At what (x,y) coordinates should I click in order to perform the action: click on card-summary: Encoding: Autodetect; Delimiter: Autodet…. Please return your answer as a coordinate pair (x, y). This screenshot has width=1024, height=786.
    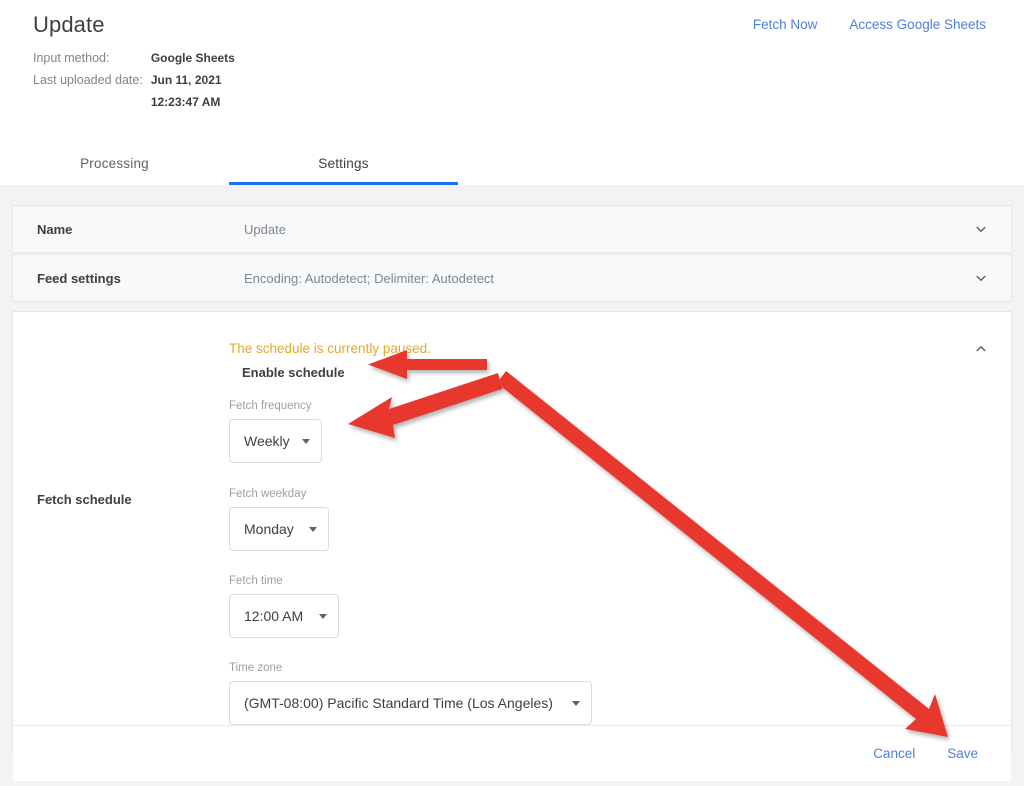
    Looking at the image, I should click on (369, 278).